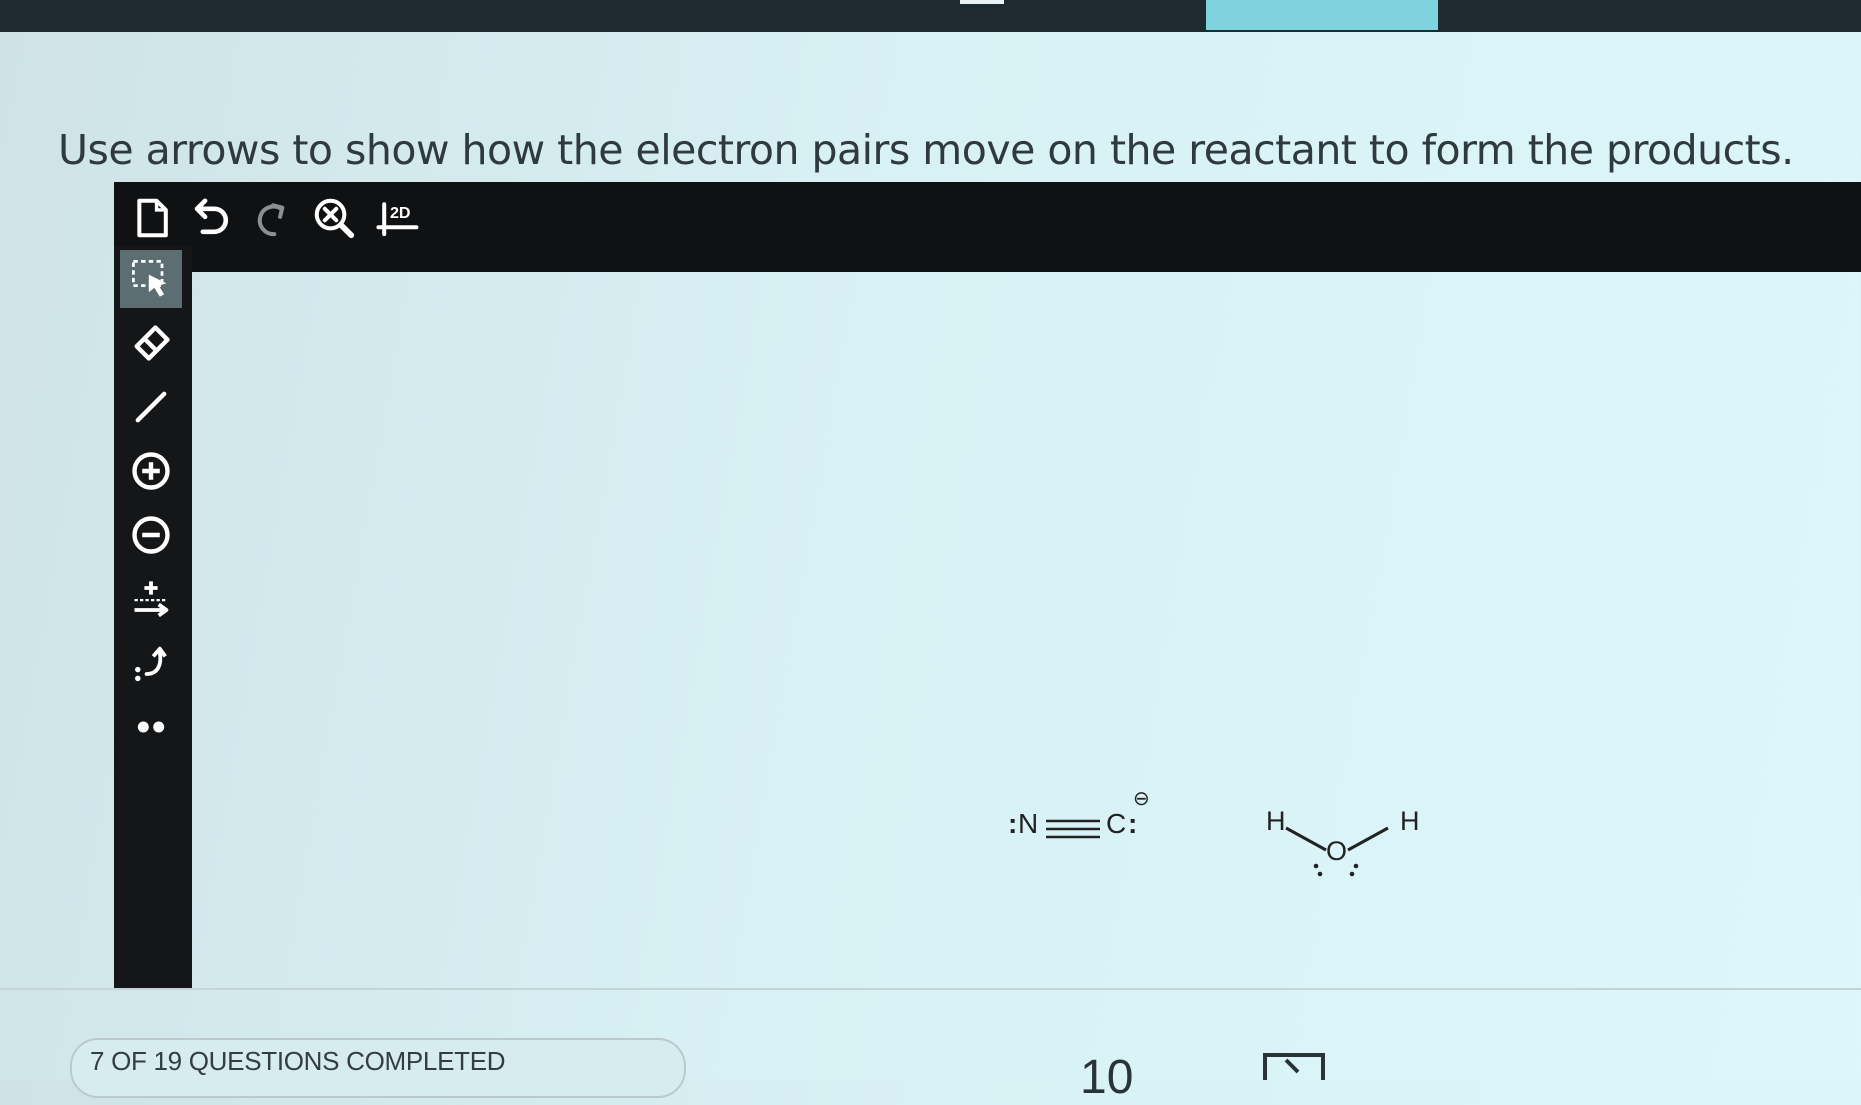 The width and height of the screenshot is (1861, 1105). Describe the element at coordinates (982, 2) in the screenshot. I see `top-bar-marker` at that location.